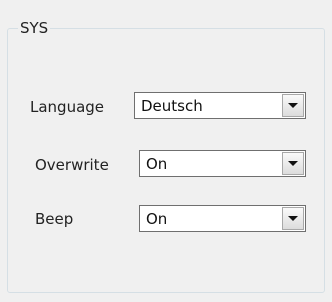 This screenshot has width=332, height=302. I want to click on language-dropdown: Deutsch, so click(220, 105).